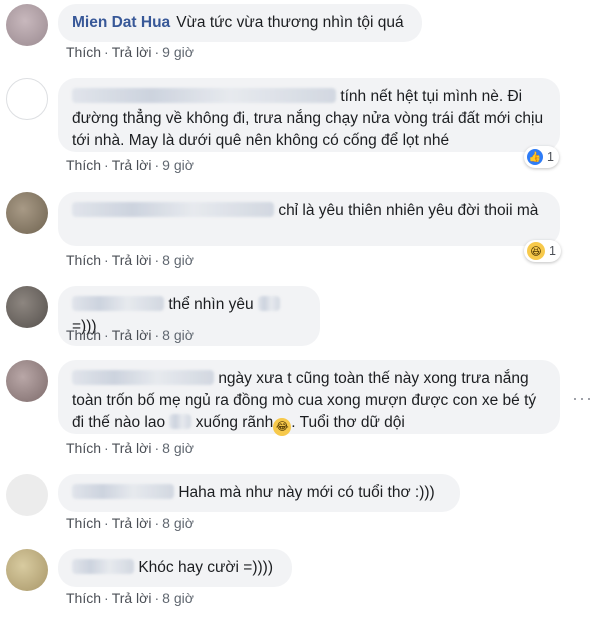  Describe the element at coordinates (408, 210) in the screenshot. I see `comment-text: chỉ là yêu thiên nhiên yêu đời thoii mà` at that location.